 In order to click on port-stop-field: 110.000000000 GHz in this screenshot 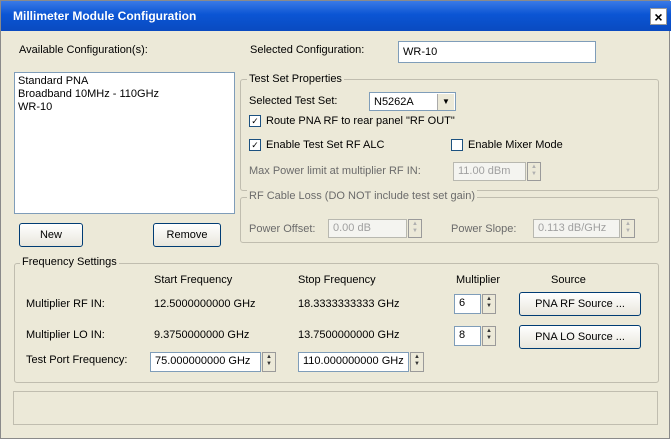, I will do `click(353, 362)`.